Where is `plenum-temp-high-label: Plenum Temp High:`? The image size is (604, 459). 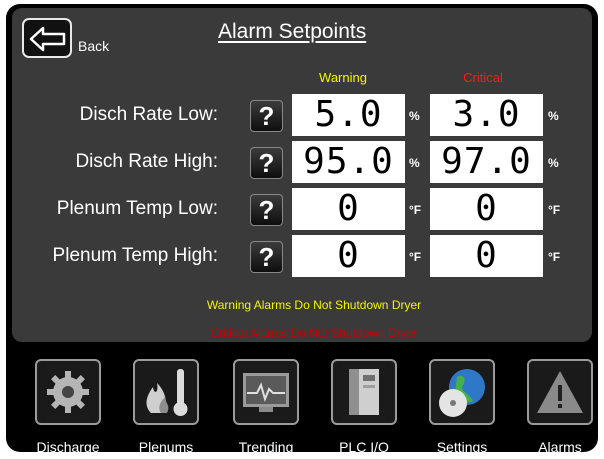
plenum-temp-high-label: Plenum Temp High: is located at coordinates (135, 255).